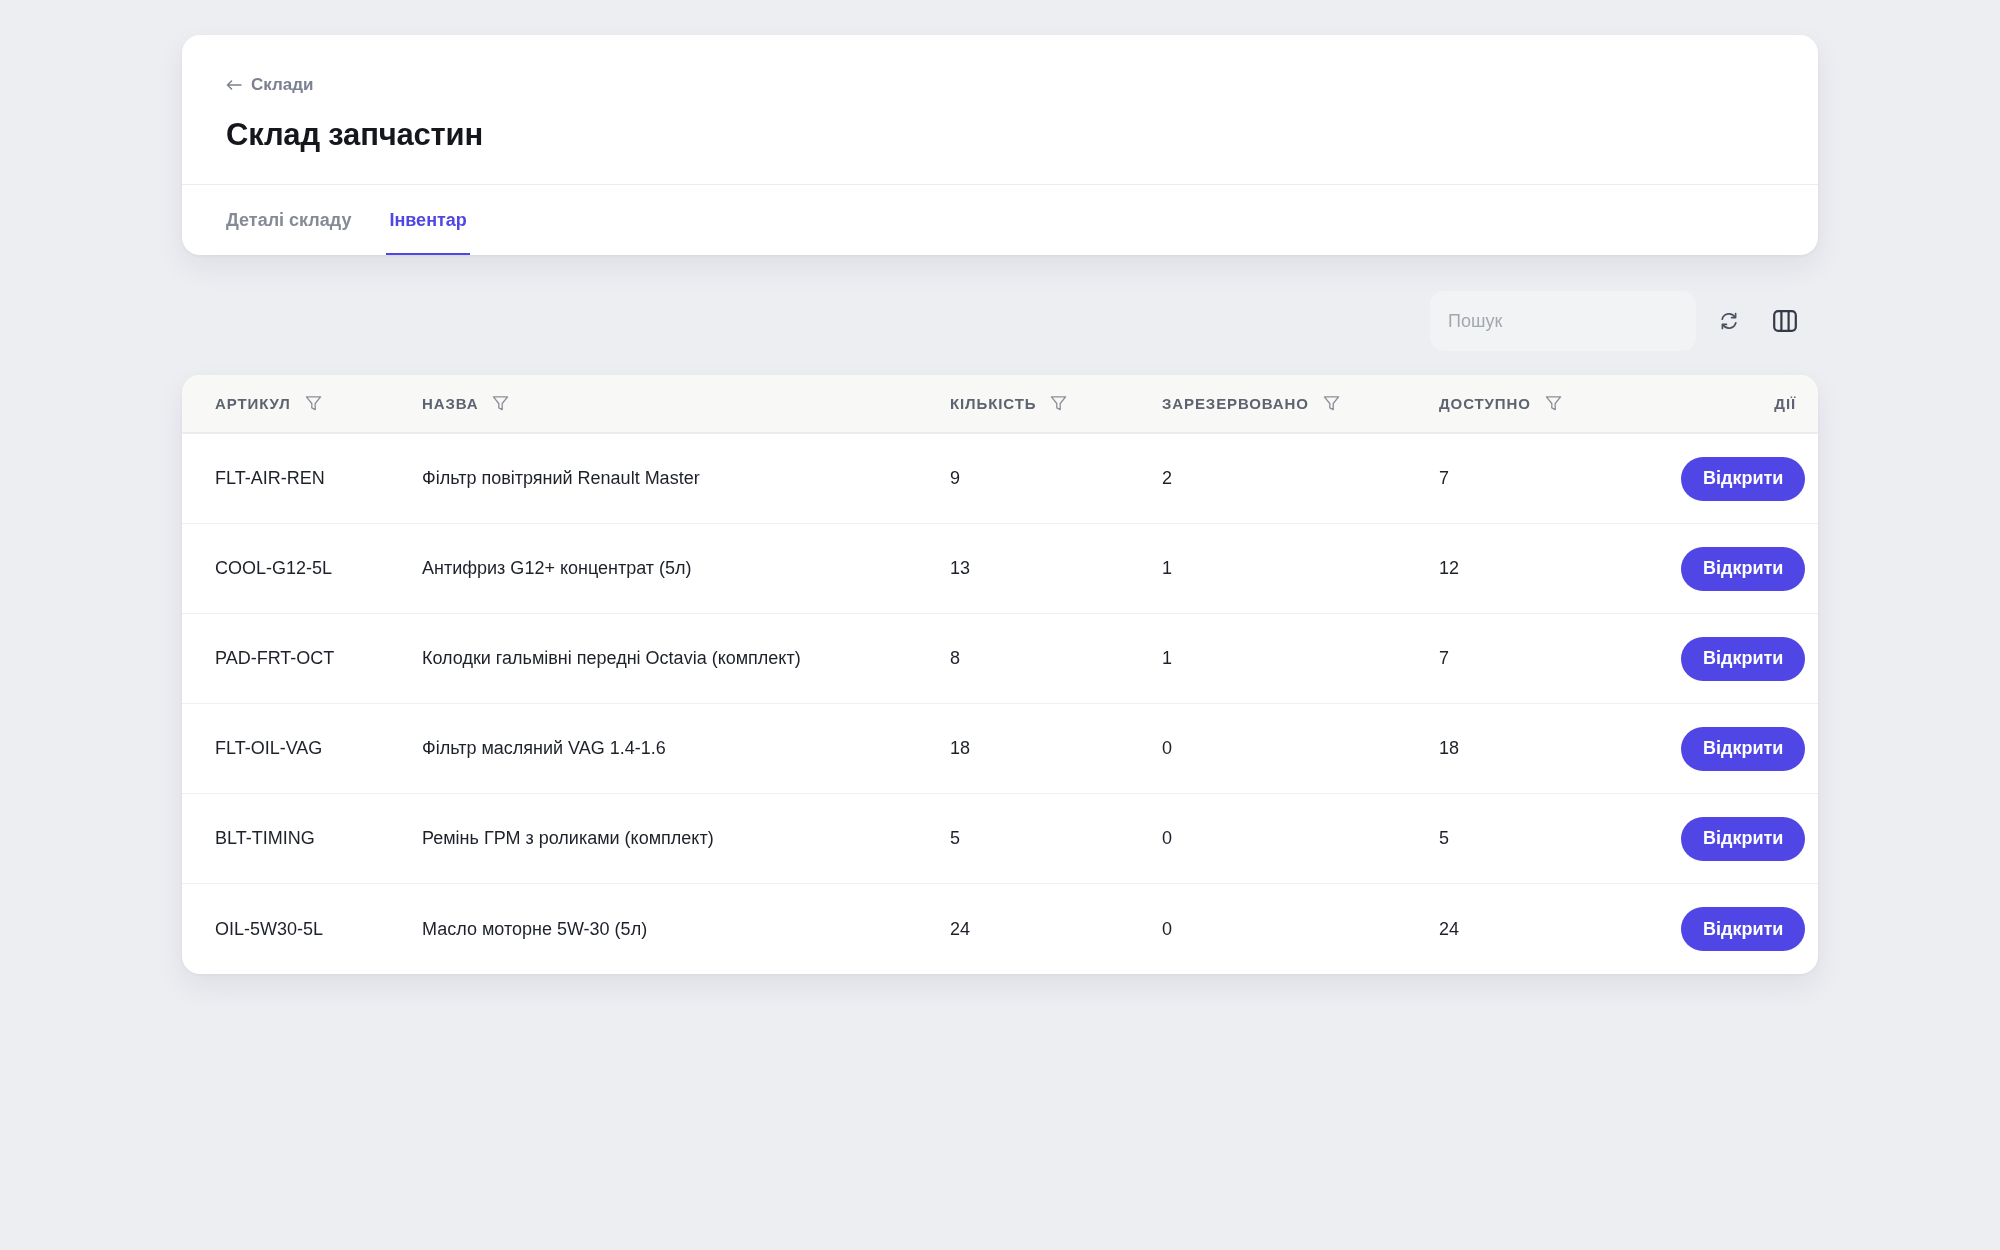 Image resolution: width=2000 pixels, height=1250 pixels. Describe the element at coordinates (535, 928) in the screenshot. I see `table-cell: Масло моторне 5W-30 (5л)` at that location.